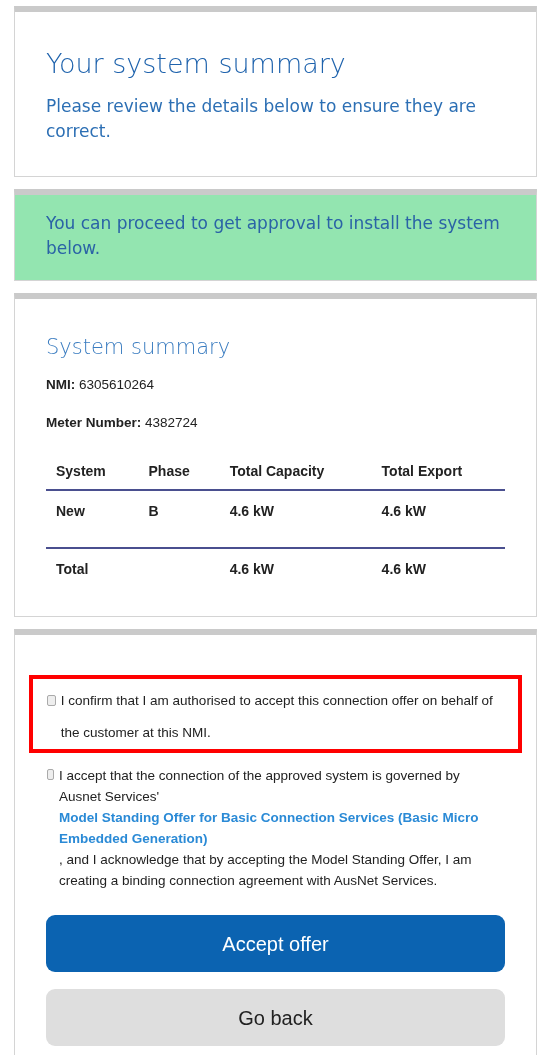  What do you see at coordinates (277, 717) in the screenshot?
I see `consent-text: I confirm that I am authorised to accept this connection offer on behalf of the customer at this NMI.` at bounding box center [277, 717].